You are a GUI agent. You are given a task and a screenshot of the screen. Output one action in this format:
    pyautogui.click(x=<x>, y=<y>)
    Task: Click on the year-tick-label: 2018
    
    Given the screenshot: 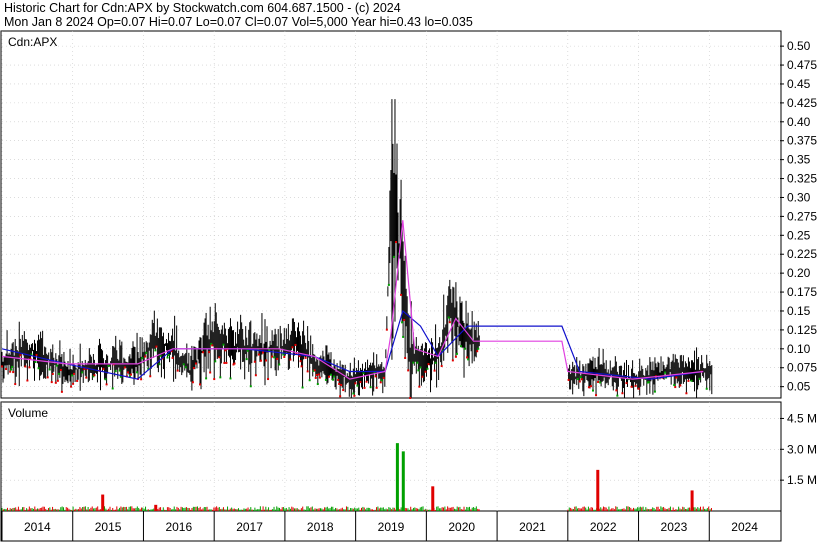 What is the action you would take?
    pyautogui.click(x=320, y=527)
    